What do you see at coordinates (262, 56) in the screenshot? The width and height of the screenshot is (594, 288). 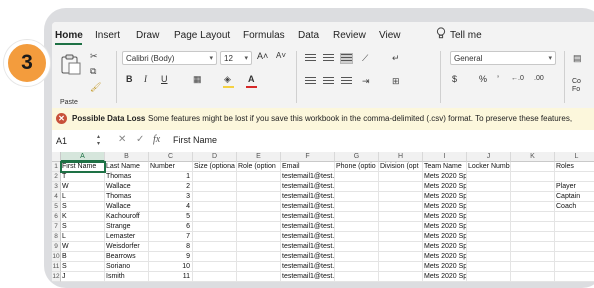 I see `increase-font-size-button: A˄` at bounding box center [262, 56].